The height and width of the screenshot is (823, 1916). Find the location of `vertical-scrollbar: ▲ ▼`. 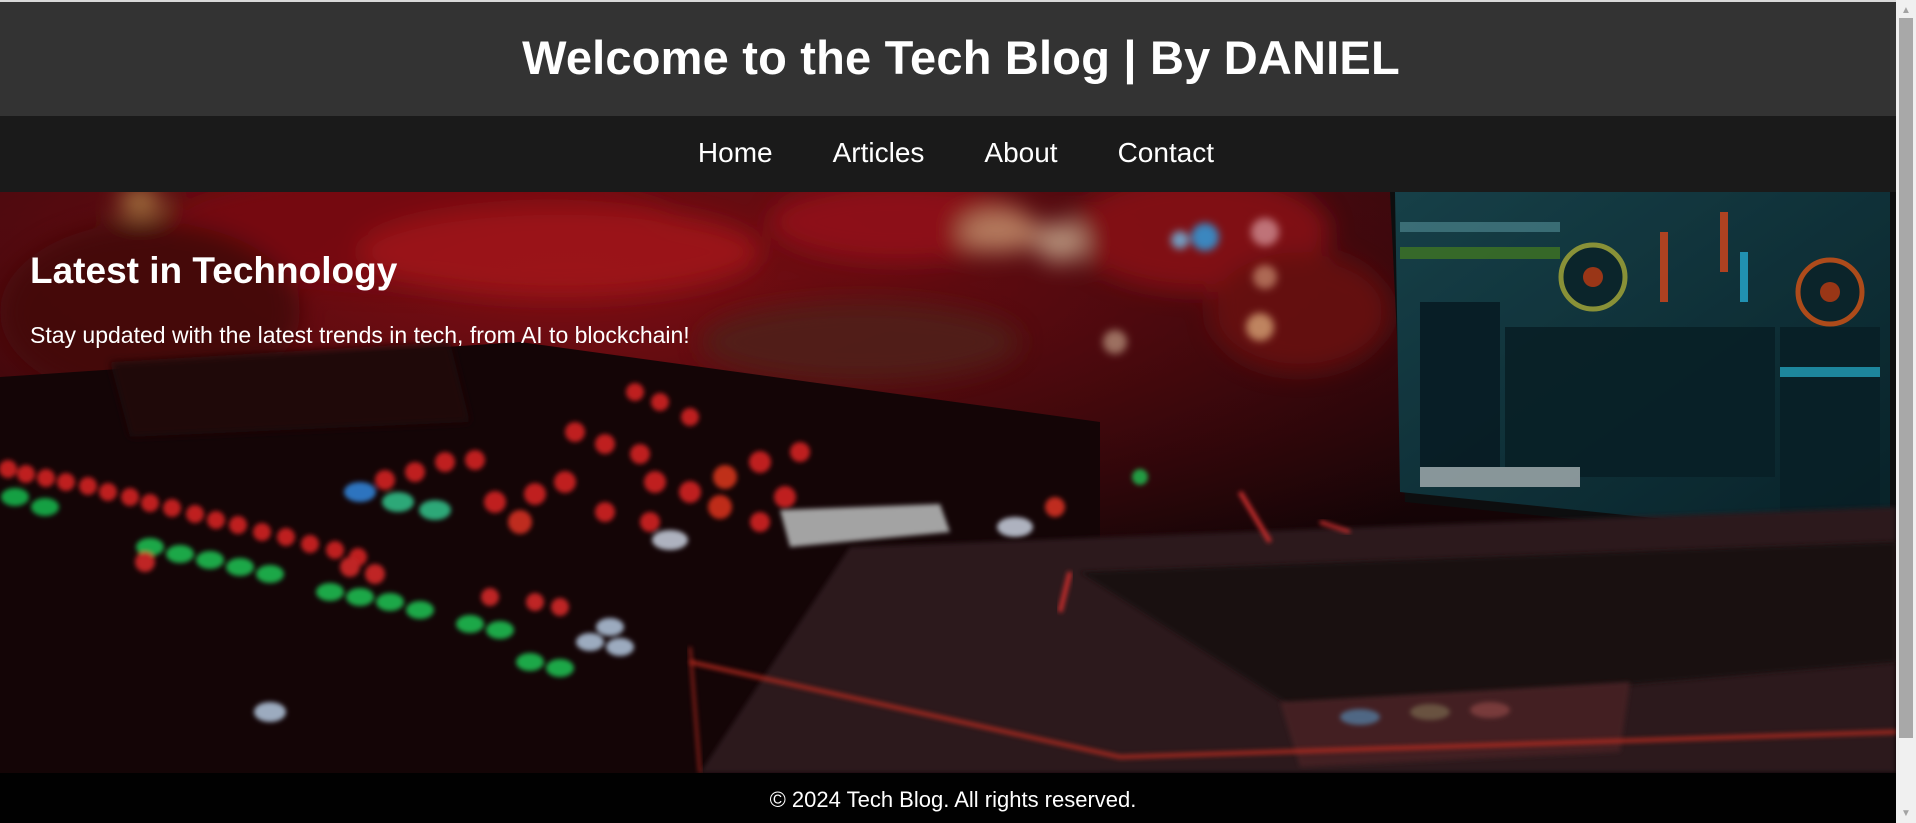

vertical-scrollbar: ▲ ▼ is located at coordinates (1906, 411).